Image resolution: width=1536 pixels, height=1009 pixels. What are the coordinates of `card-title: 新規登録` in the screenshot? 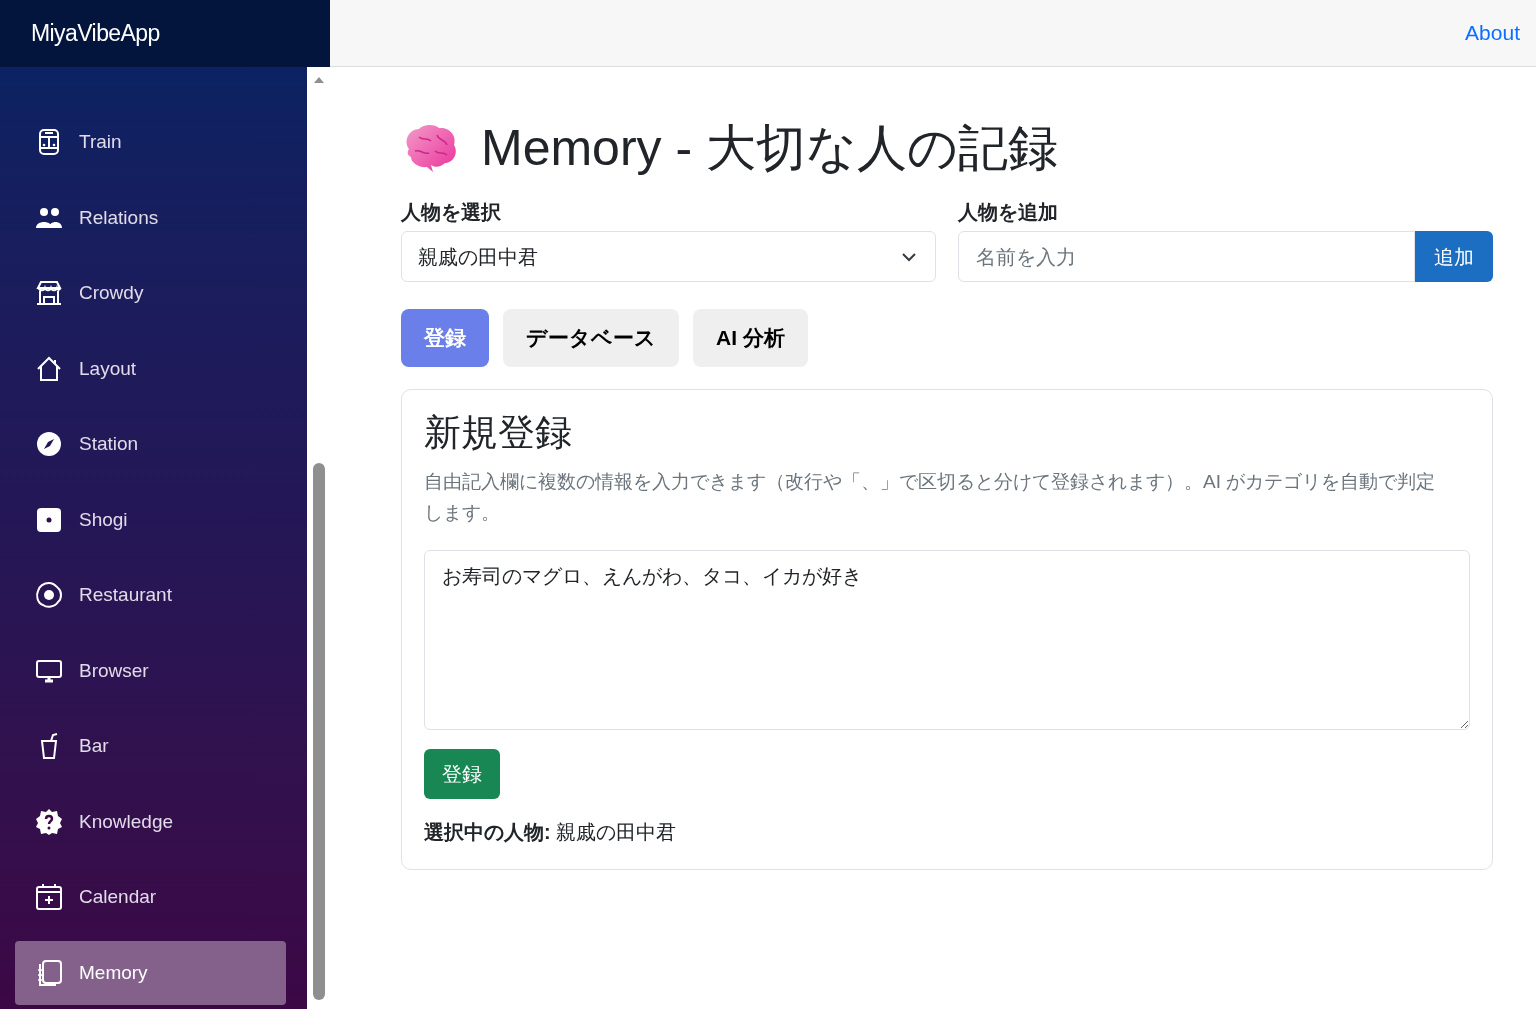 It's located at (498, 433).